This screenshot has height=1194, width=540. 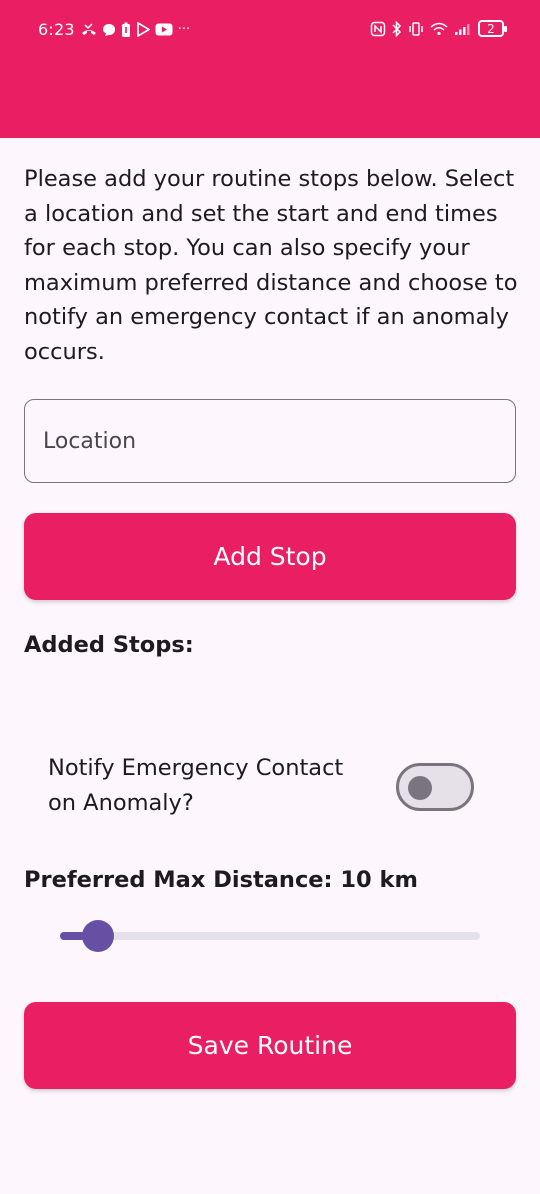 I want to click on location-input, so click(x=270, y=441).